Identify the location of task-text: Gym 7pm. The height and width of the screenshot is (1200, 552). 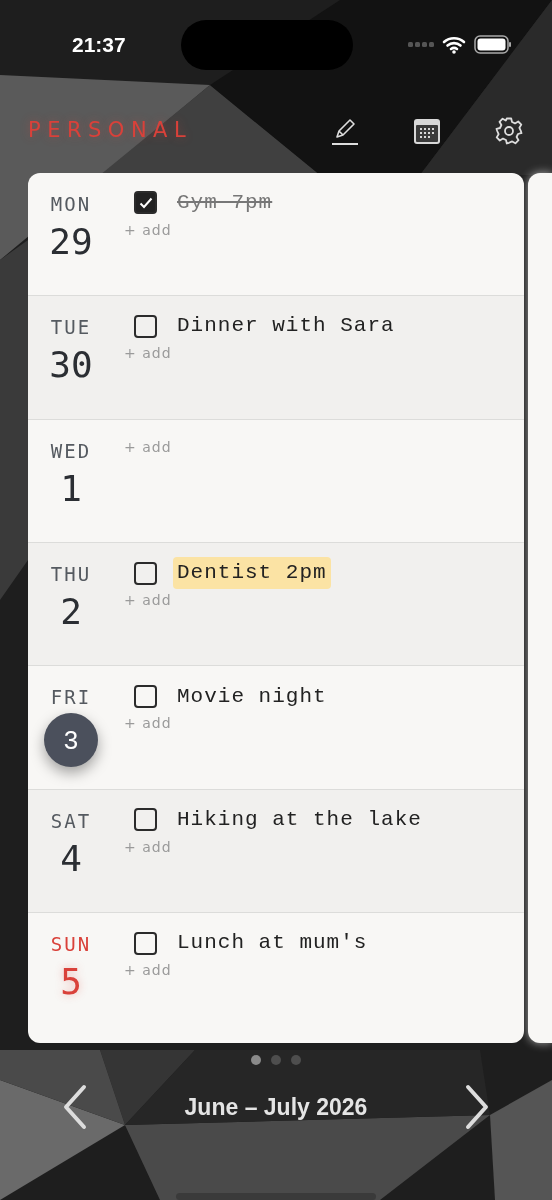
(225, 203).